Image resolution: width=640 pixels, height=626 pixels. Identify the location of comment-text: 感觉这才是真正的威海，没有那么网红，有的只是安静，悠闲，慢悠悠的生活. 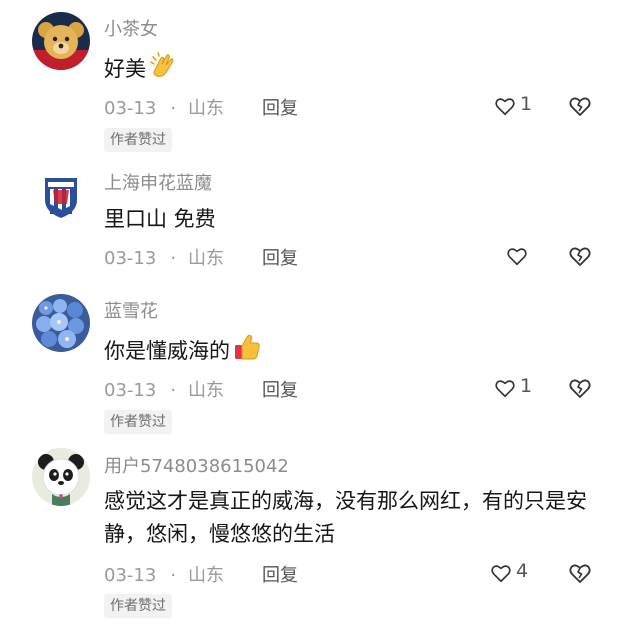
(345, 517).